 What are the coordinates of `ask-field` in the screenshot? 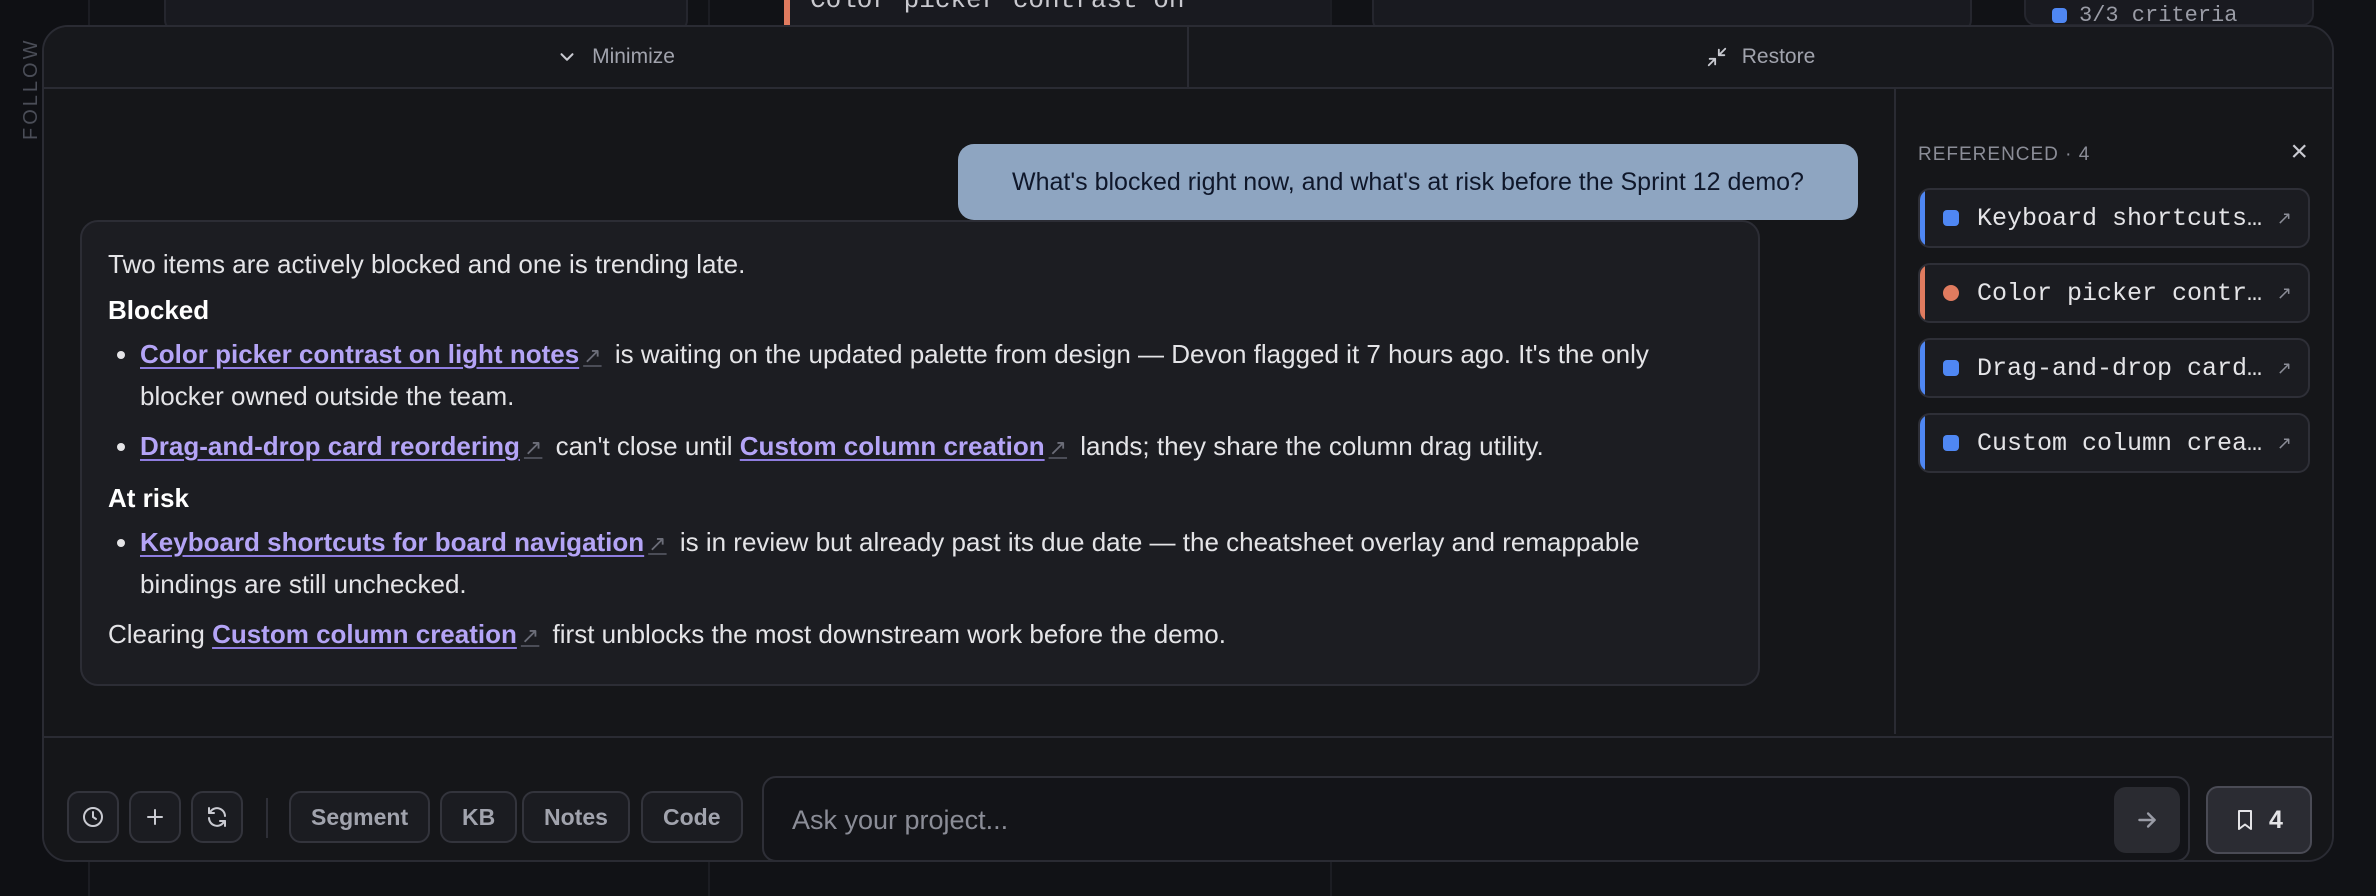 It's located at (1476, 818).